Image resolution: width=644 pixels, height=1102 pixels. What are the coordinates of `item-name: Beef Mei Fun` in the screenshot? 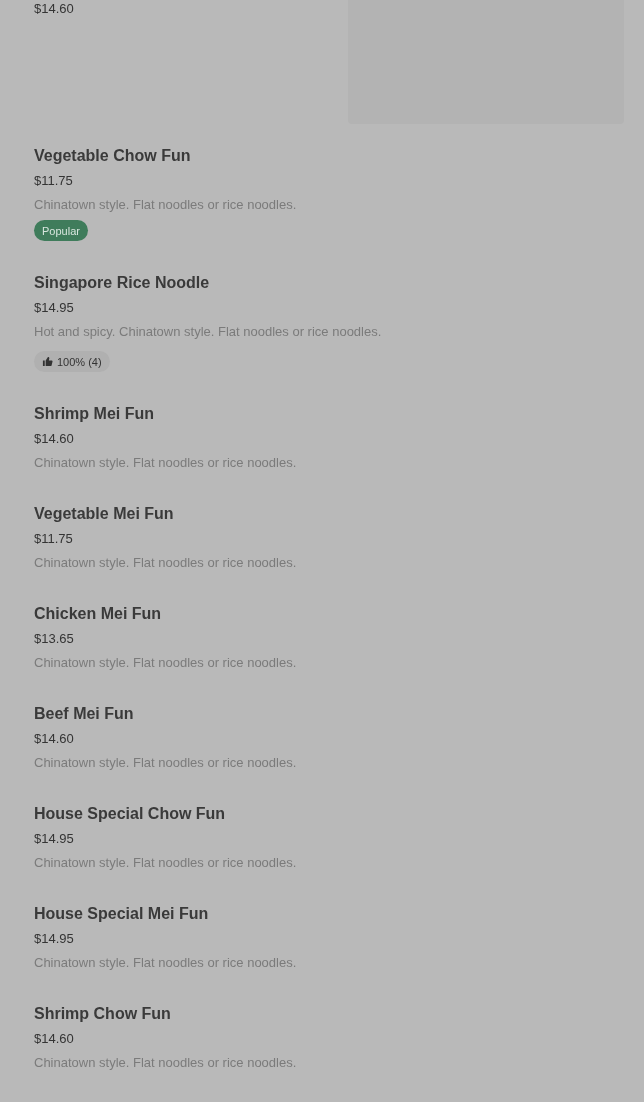 It's located at (84, 714).